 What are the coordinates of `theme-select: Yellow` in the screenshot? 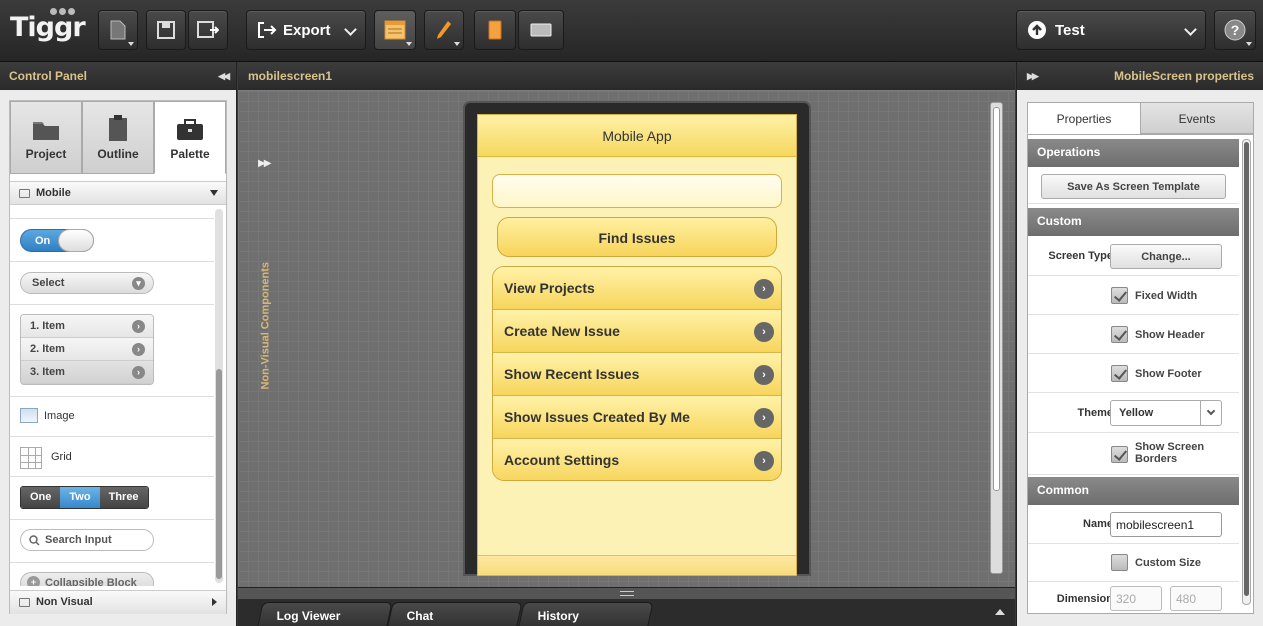 It's located at (1166, 413).